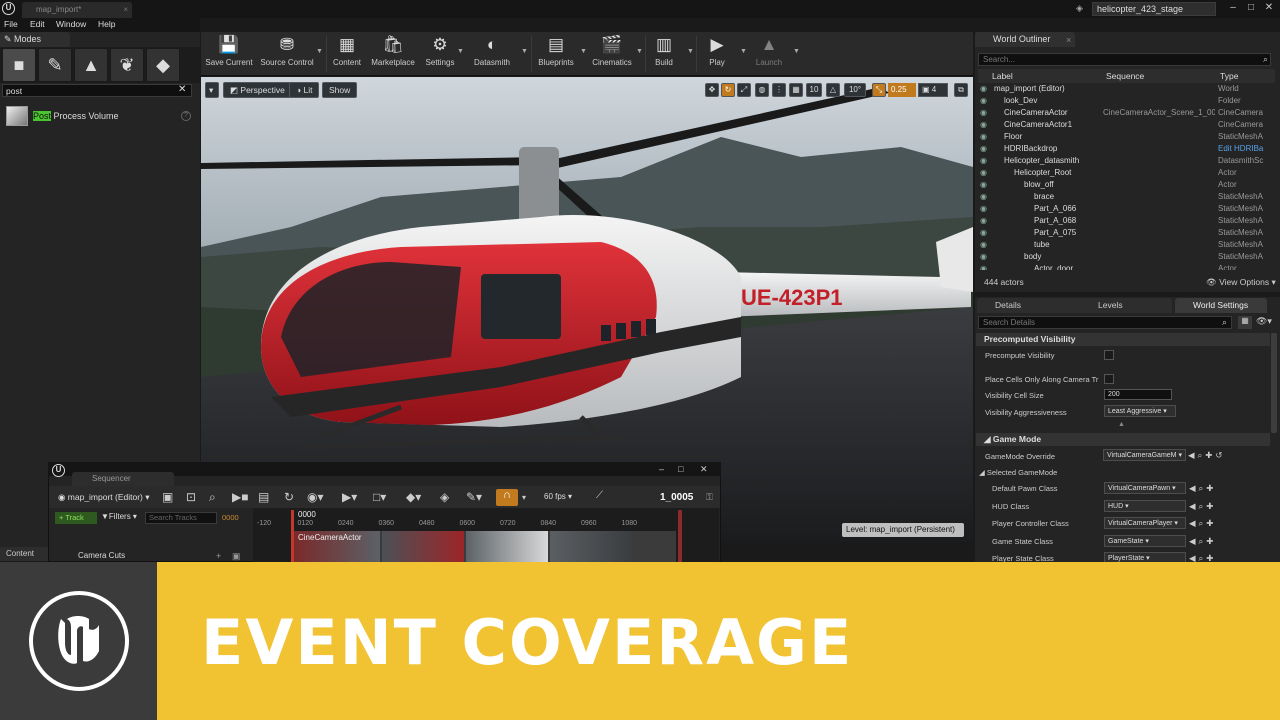 Image resolution: width=1280 pixels, height=720 pixels. I want to click on track-search-input: Search Tracks, so click(181, 518).